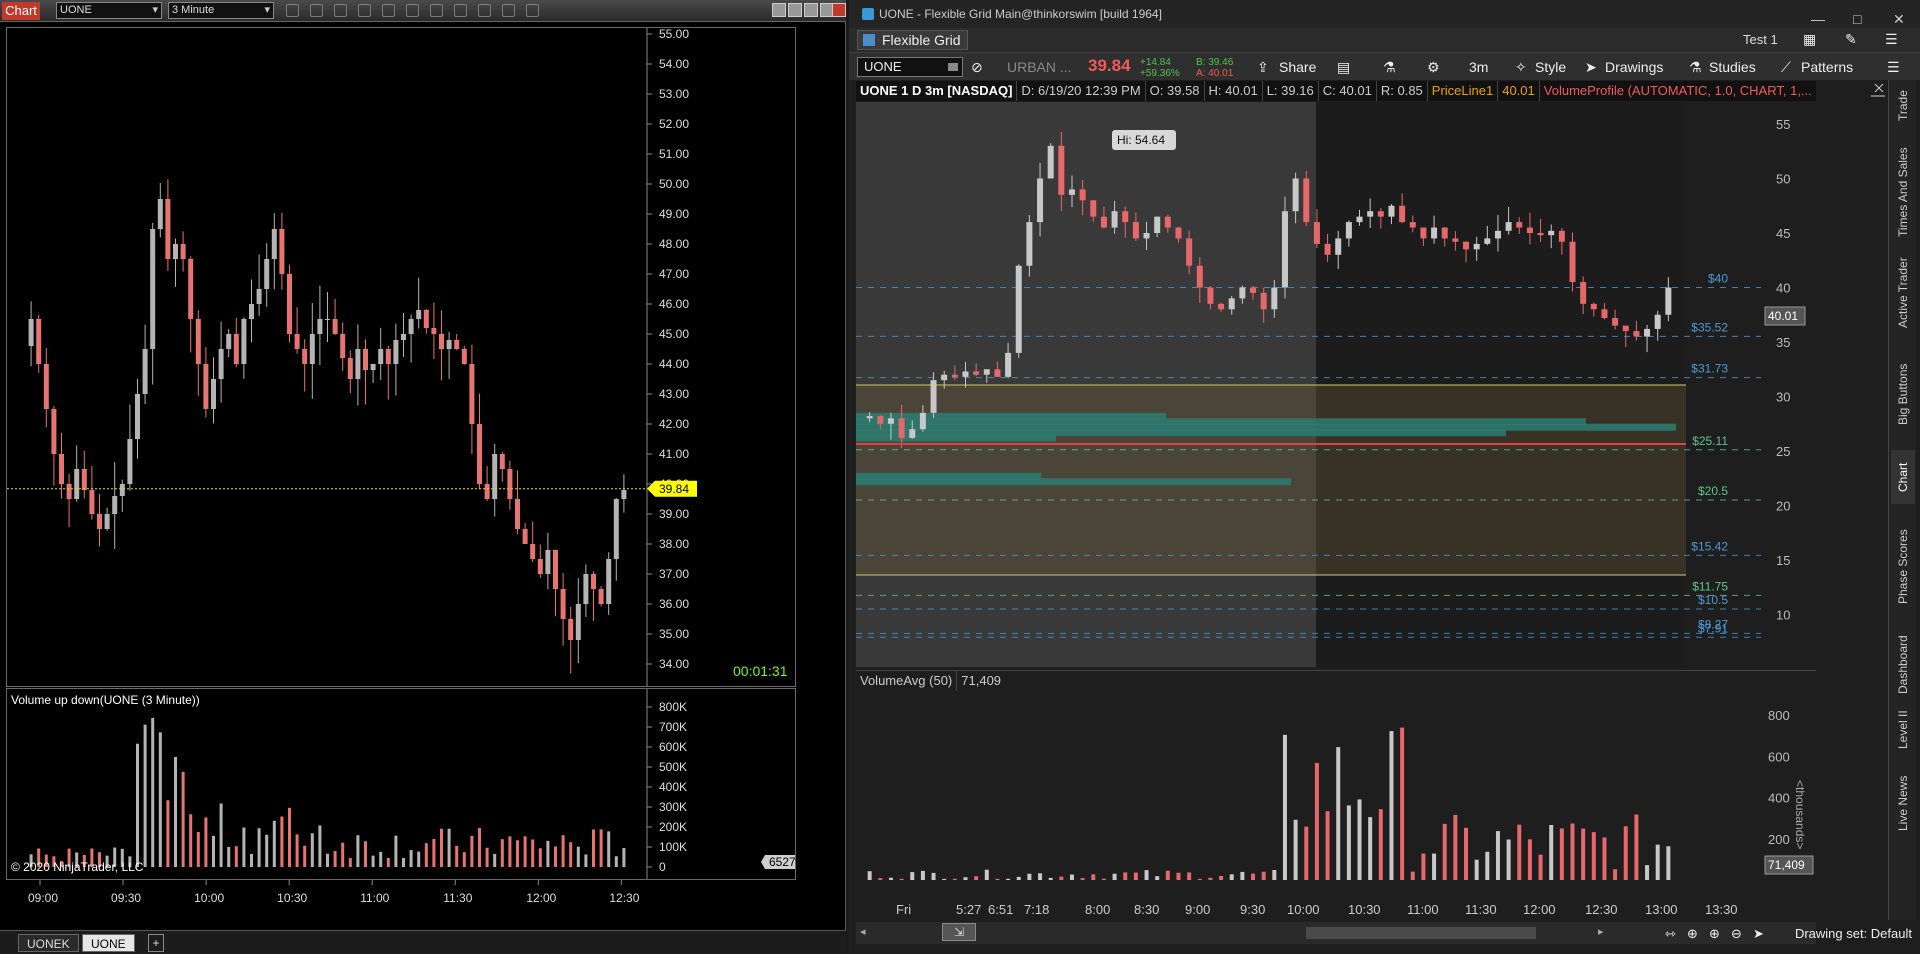 The image size is (1920, 954). What do you see at coordinates (1478, 67) in the screenshot?
I see `interval-button: 3m` at bounding box center [1478, 67].